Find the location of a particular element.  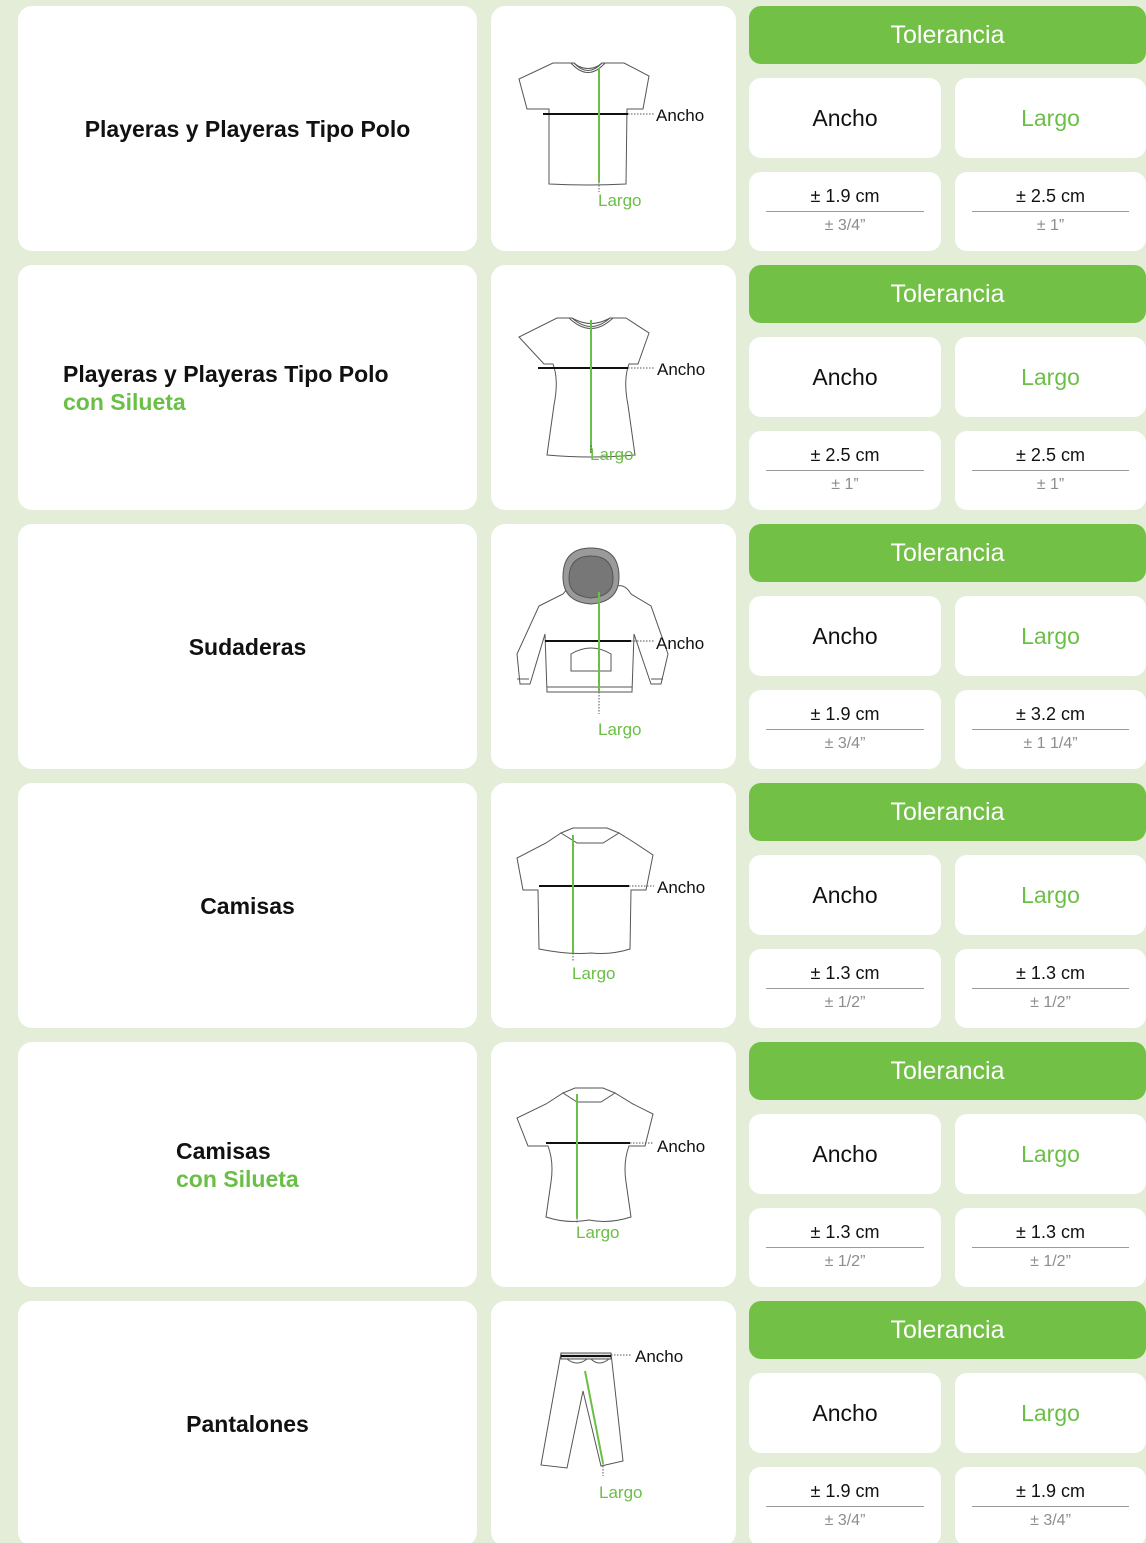

garment-name-card: Sudaderas is located at coordinates (247, 646).